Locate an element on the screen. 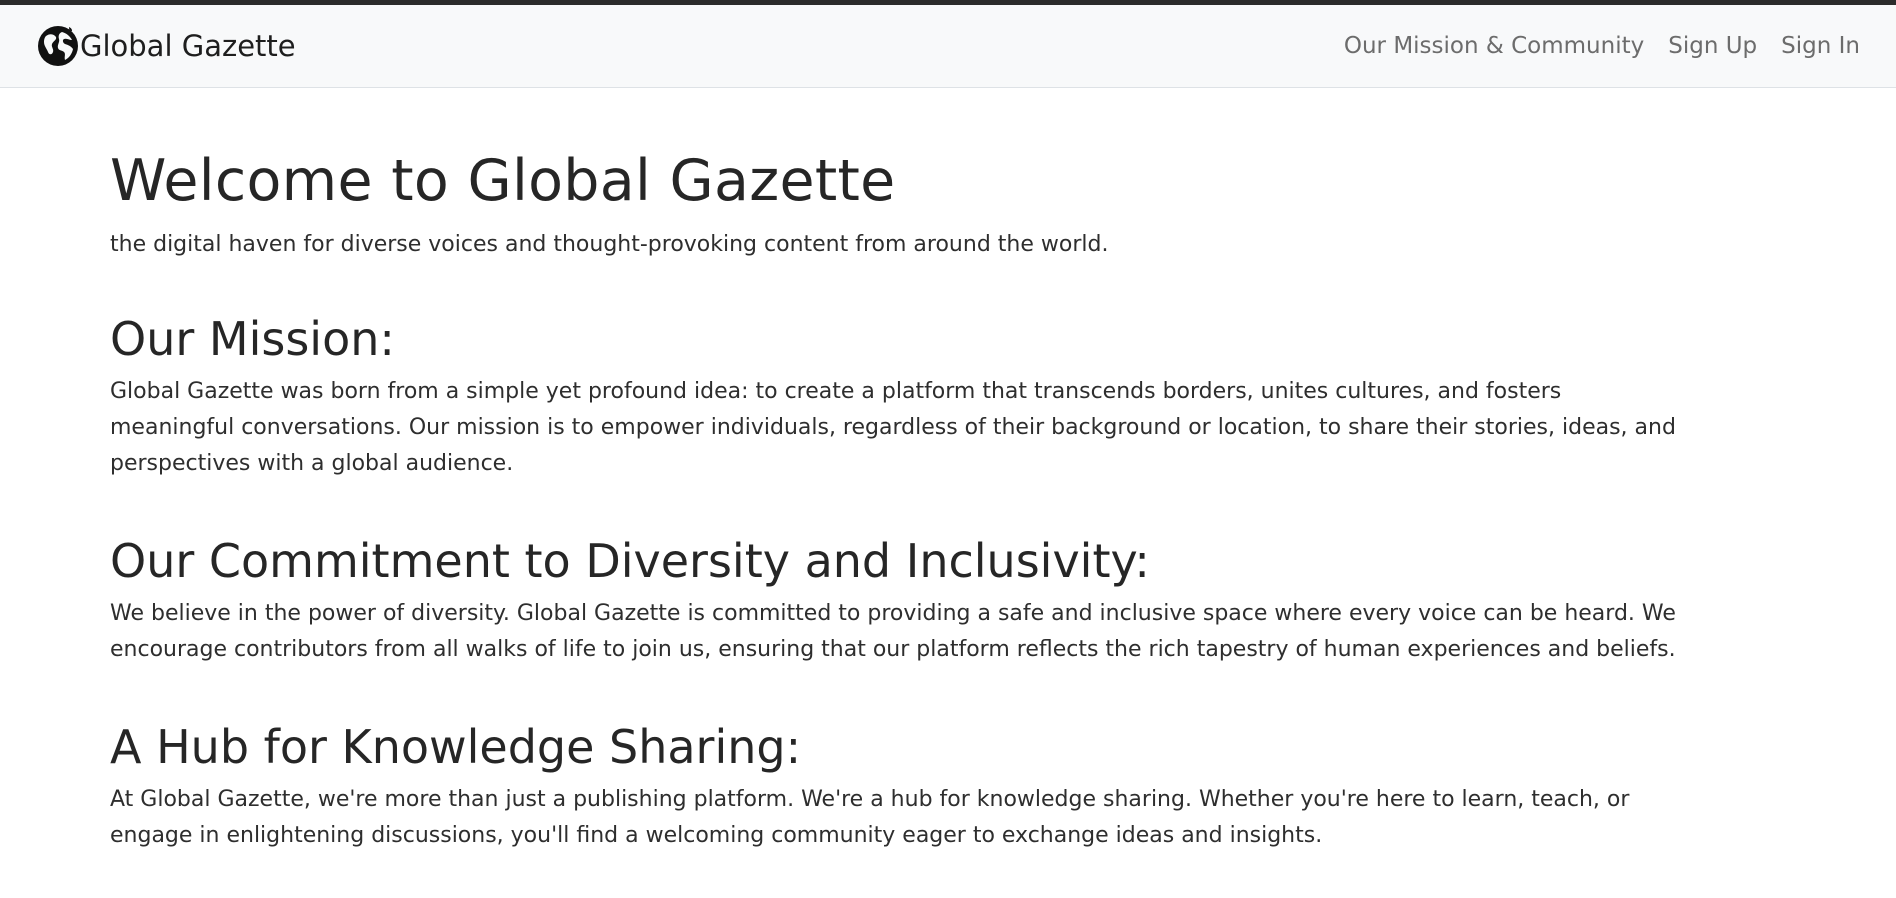  nav-link-sign-up: Sign Up is located at coordinates (1712, 46).